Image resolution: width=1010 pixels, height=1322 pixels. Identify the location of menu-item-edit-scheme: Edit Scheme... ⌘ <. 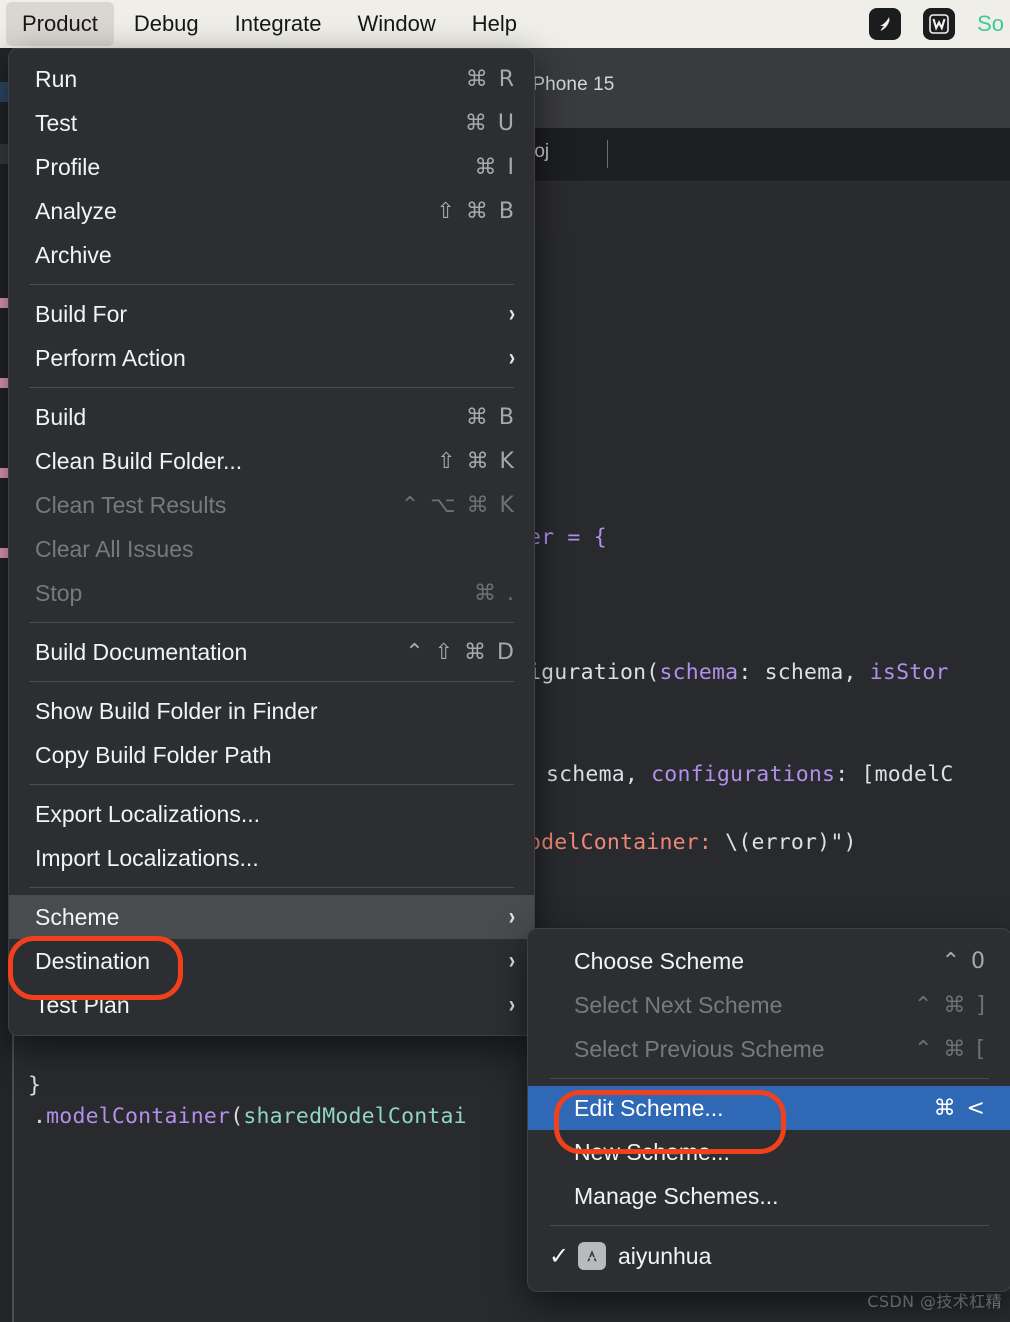
(769, 1108).